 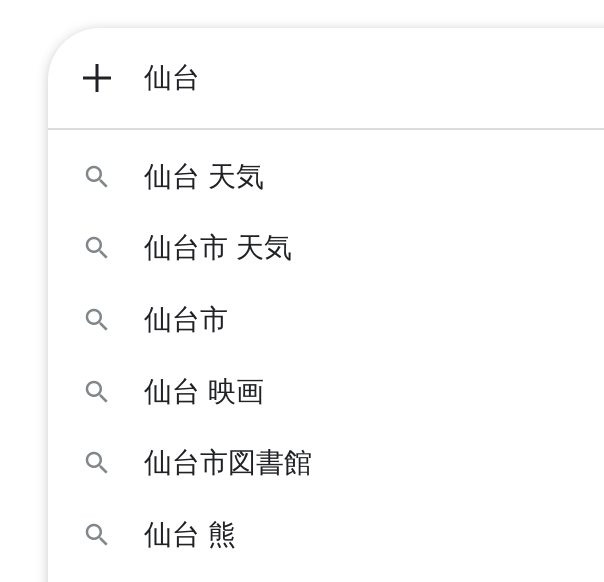 What do you see at coordinates (326, 392) in the screenshot?
I see `suggestion-item: 仙台 映画` at bounding box center [326, 392].